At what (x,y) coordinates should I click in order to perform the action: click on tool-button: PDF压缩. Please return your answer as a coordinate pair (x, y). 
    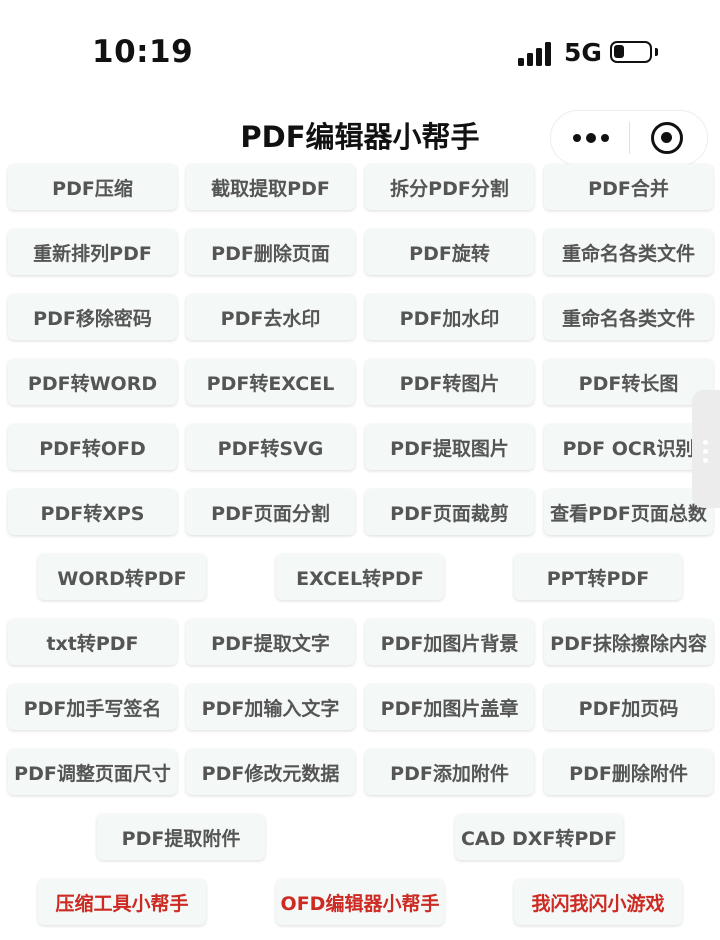
    Looking at the image, I should click on (92, 187).